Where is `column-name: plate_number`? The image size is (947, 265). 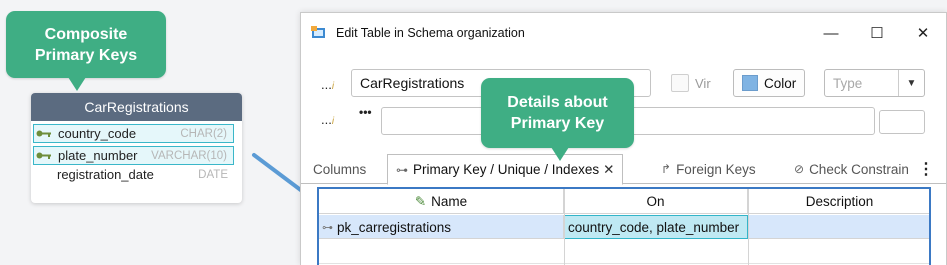
column-name: plate_number is located at coordinates (98, 155).